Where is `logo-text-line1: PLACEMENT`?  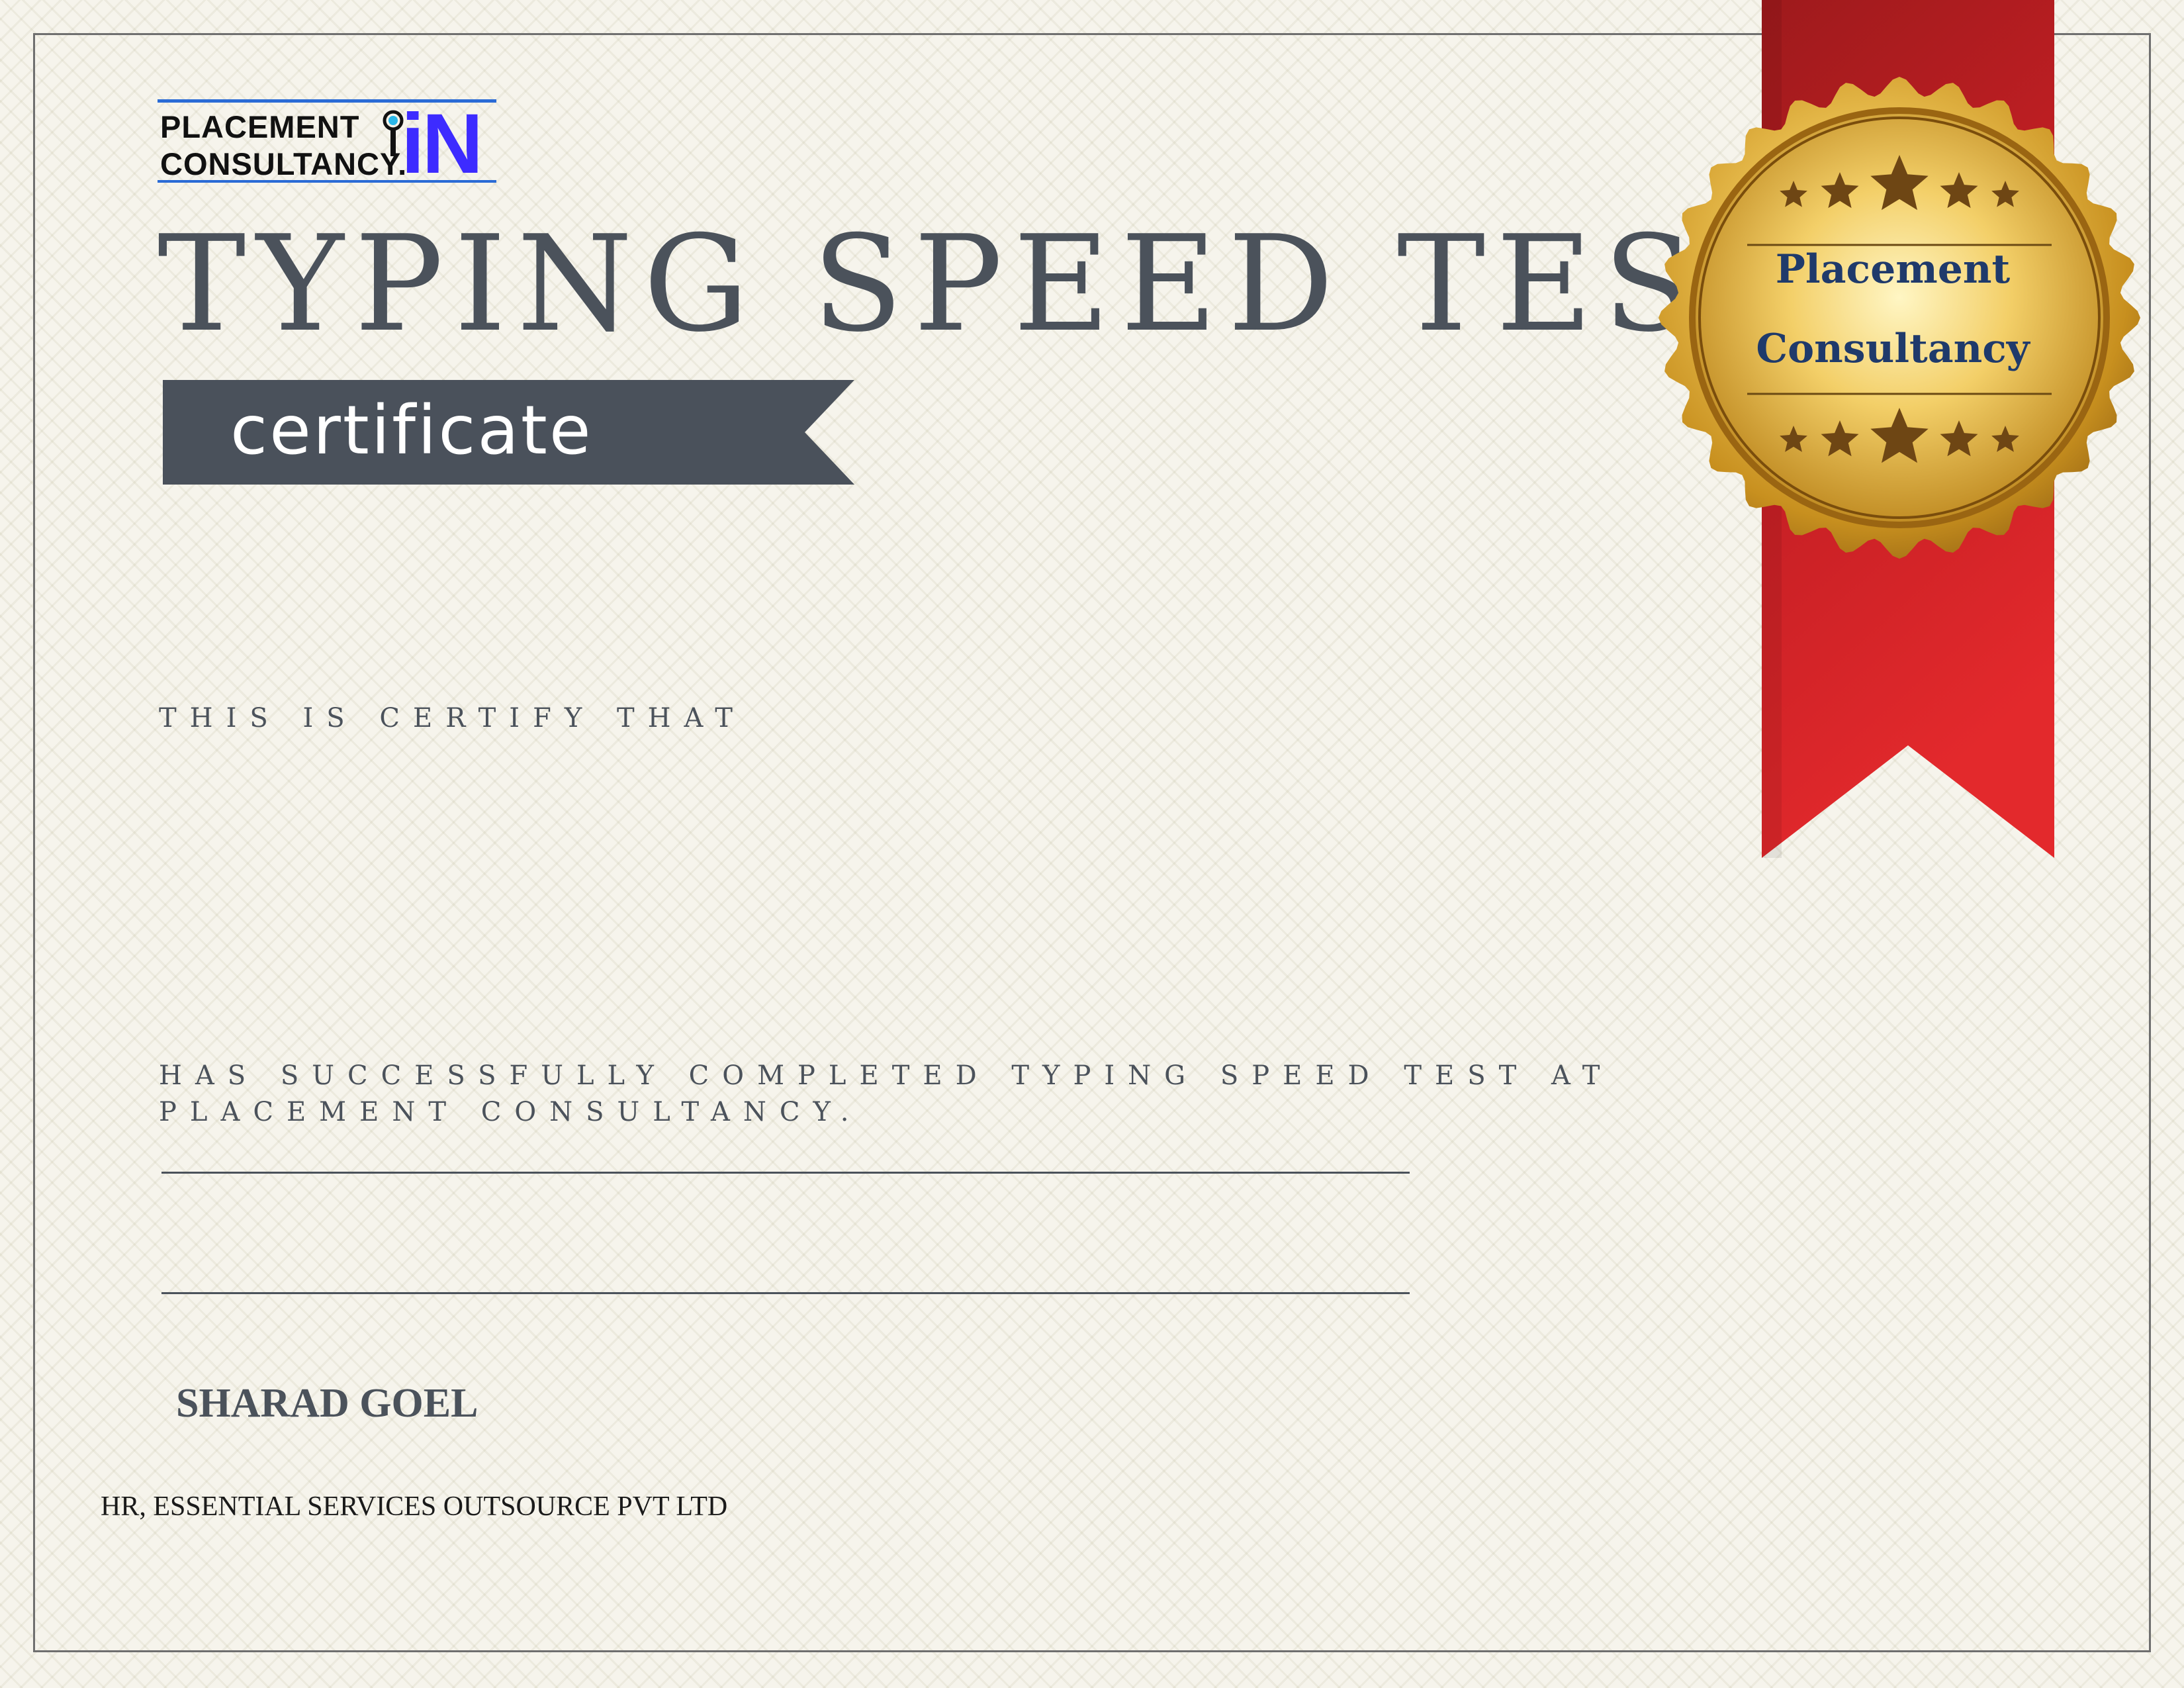
logo-text-line1: PLACEMENT is located at coordinates (260, 126).